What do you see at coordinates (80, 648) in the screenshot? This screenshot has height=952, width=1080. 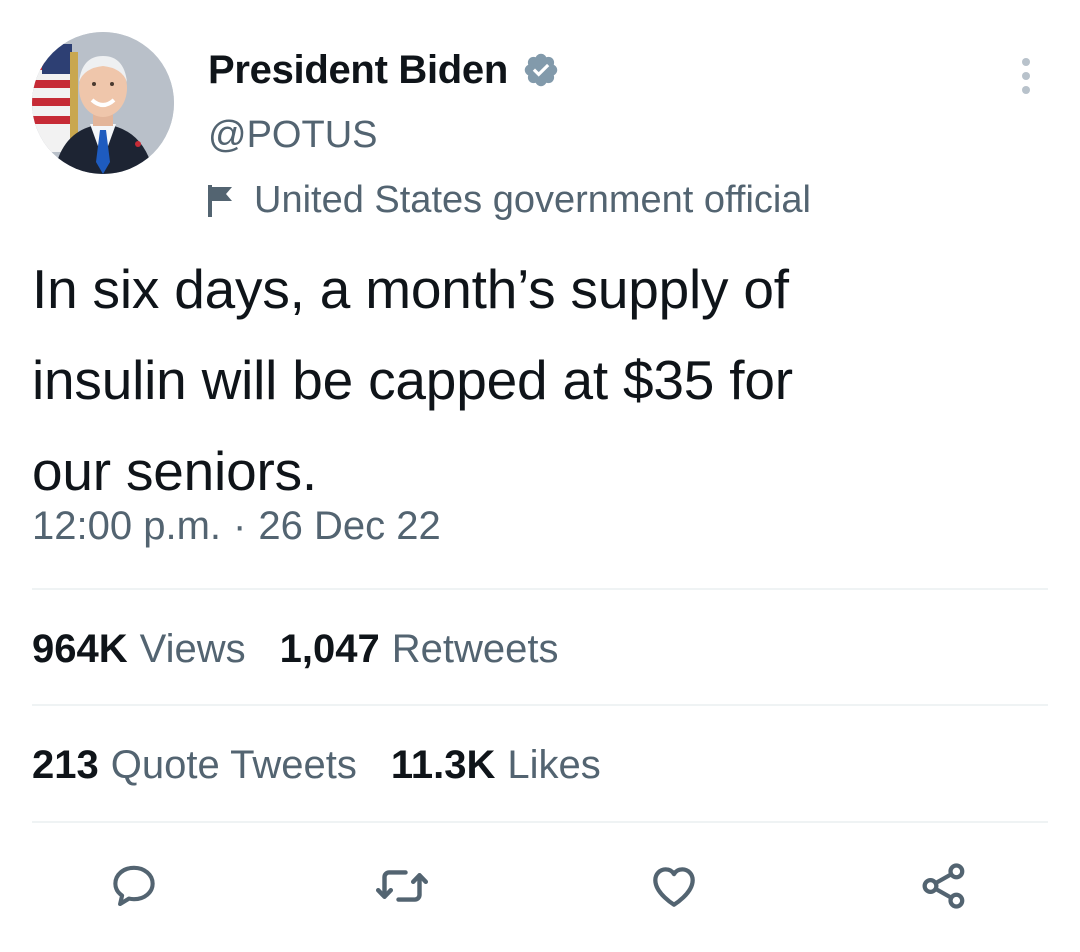 I see `views-count: 964K` at bounding box center [80, 648].